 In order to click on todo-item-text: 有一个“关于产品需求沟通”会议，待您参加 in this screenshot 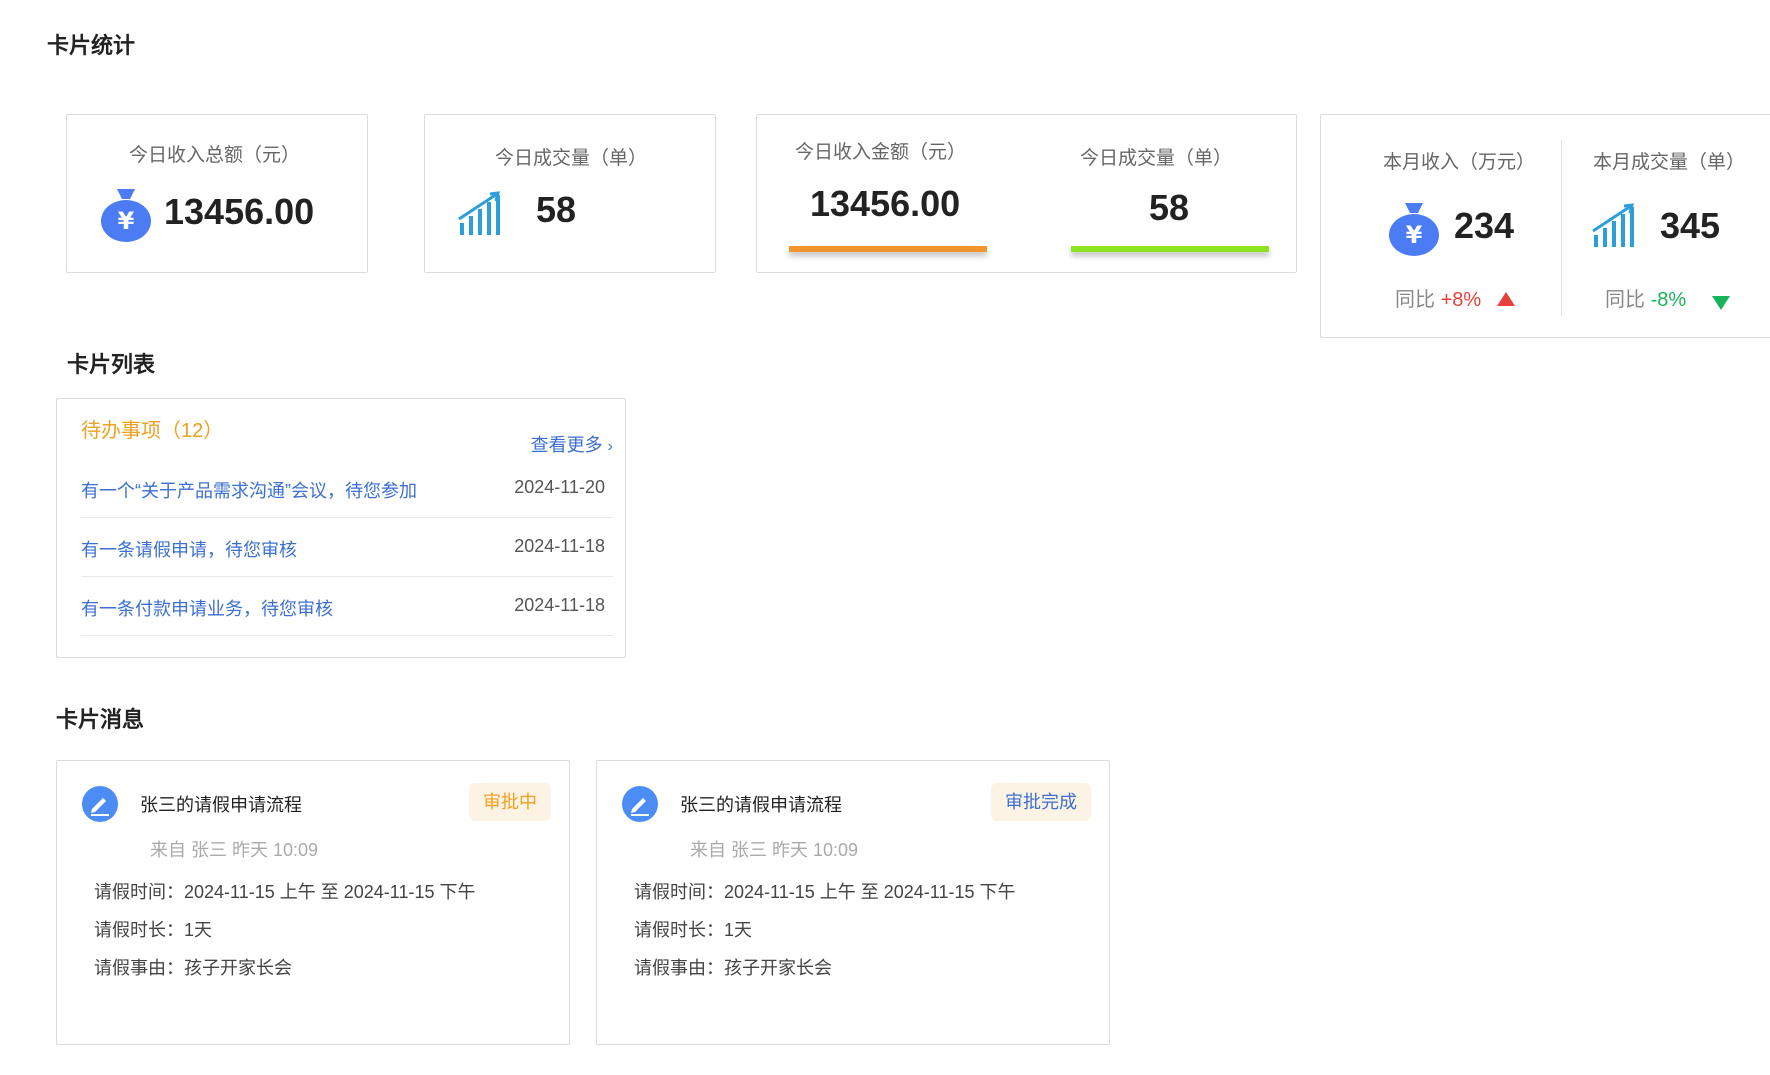, I will do `click(249, 490)`.